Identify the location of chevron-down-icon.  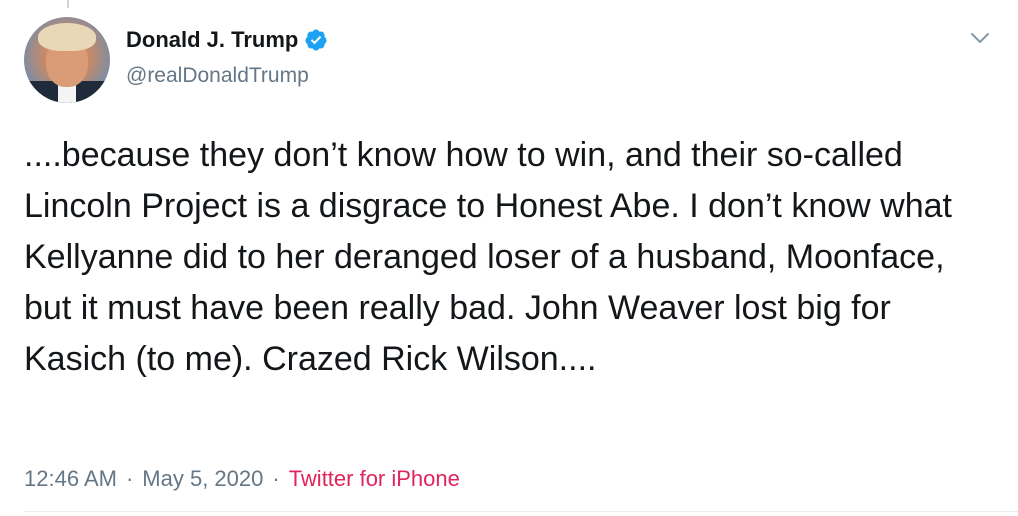
(980, 38).